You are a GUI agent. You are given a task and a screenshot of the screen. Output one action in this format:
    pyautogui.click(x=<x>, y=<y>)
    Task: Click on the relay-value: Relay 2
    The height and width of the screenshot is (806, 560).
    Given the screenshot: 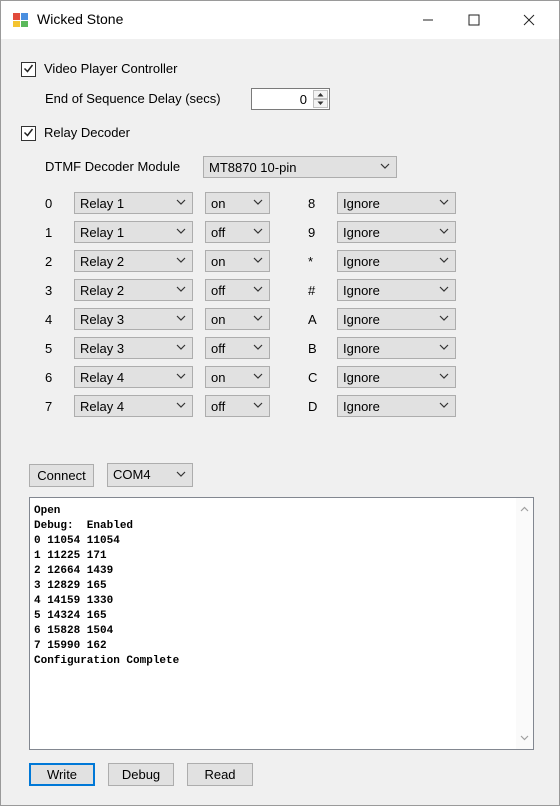 What is the action you would take?
    pyautogui.click(x=102, y=290)
    